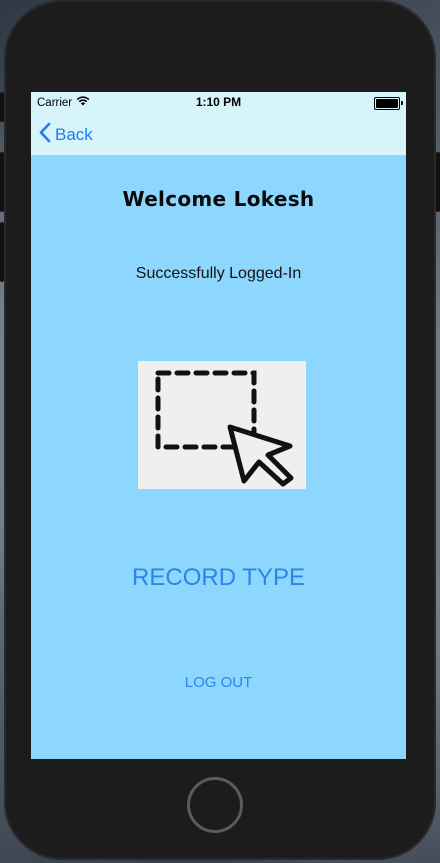  What do you see at coordinates (218, 134) in the screenshot?
I see `navigation-bar: Back` at bounding box center [218, 134].